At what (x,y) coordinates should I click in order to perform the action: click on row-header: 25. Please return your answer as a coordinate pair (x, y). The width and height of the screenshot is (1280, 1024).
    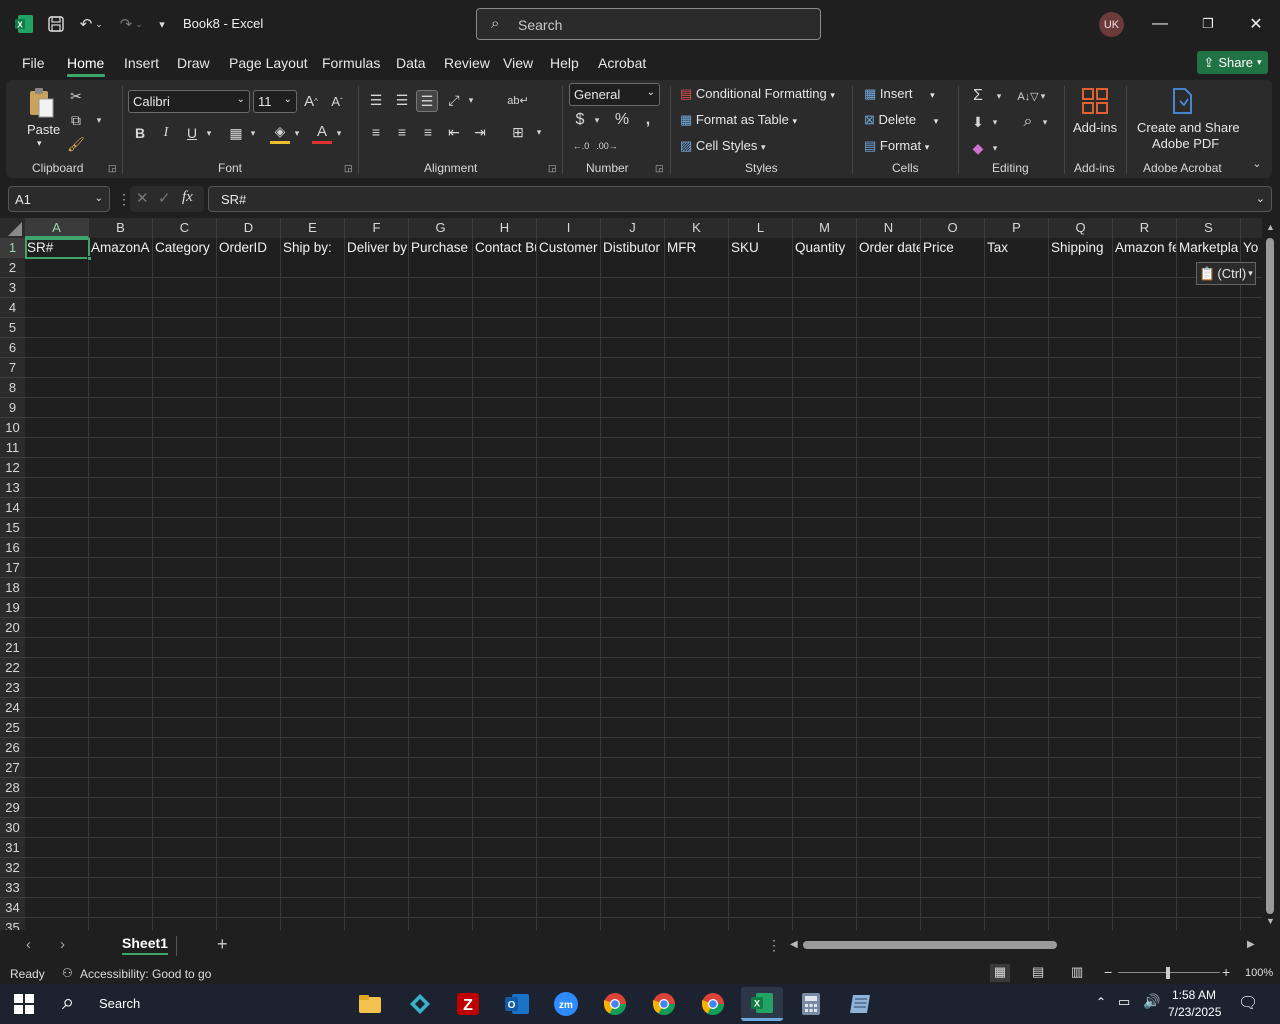
    Looking at the image, I should click on (12, 728).